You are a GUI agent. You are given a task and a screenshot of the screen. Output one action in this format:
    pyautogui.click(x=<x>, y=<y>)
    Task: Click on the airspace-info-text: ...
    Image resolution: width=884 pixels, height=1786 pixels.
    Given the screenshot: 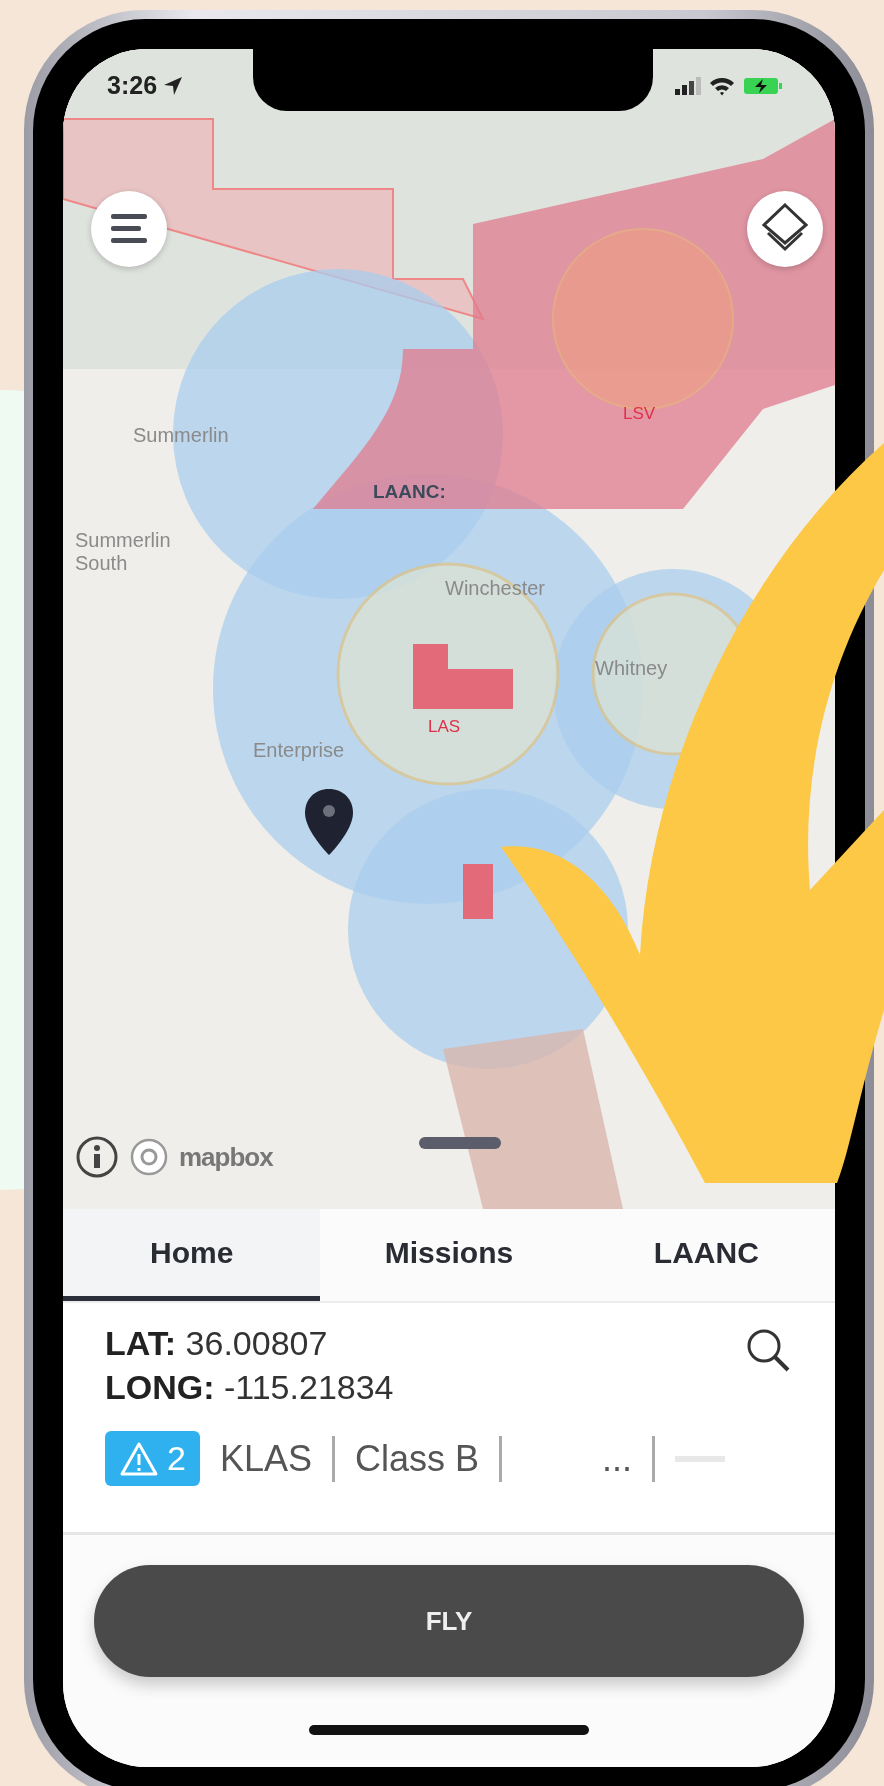 What is the action you would take?
    pyautogui.click(x=617, y=1458)
    